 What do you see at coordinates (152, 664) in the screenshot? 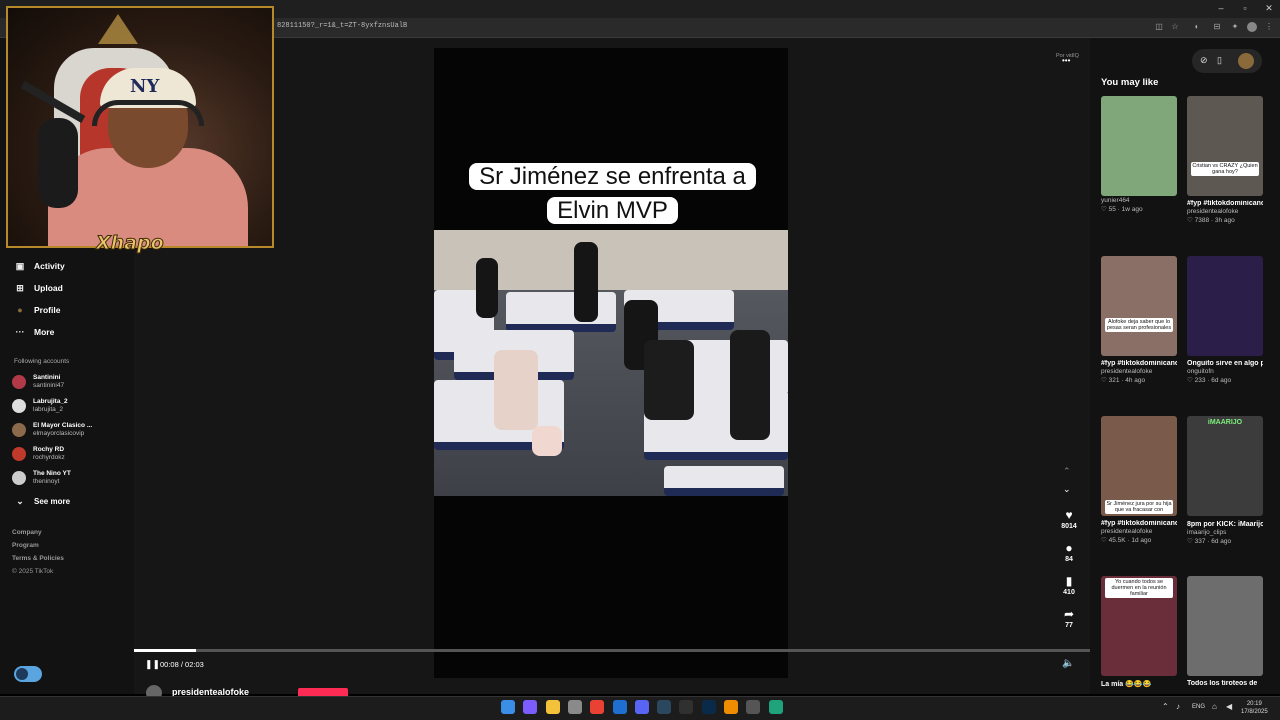
I see `pause-icon: ❚❚` at bounding box center [152, 664].